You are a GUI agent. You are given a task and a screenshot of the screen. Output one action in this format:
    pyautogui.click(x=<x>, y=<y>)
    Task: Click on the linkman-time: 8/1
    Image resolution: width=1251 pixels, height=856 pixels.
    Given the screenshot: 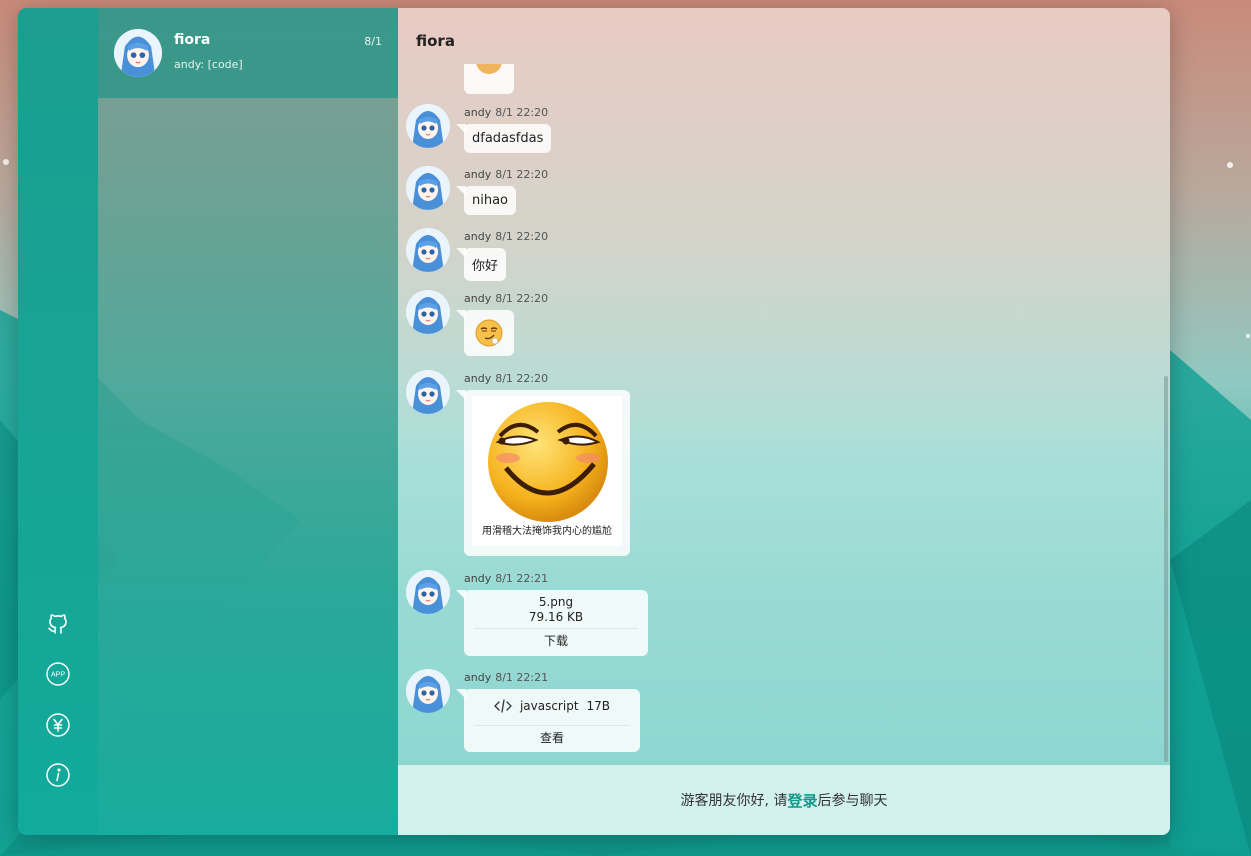 What is the action you would take?
    pyautogui.click(x=373, y=41)
    